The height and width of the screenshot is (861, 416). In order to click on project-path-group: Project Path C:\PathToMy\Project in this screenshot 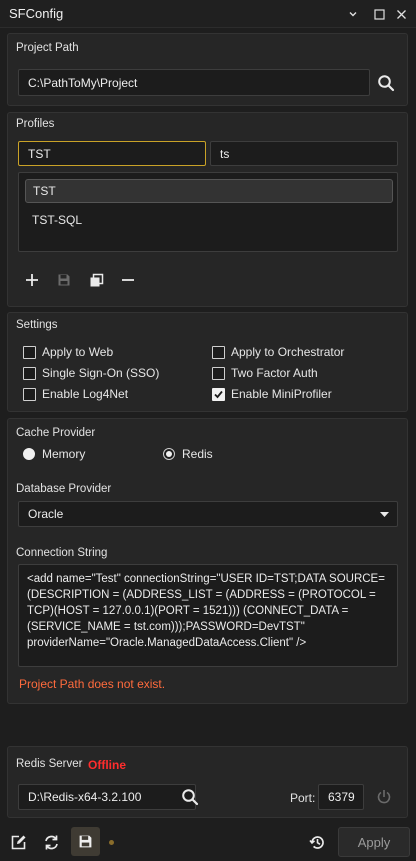, I will do `click(207, 69)`.